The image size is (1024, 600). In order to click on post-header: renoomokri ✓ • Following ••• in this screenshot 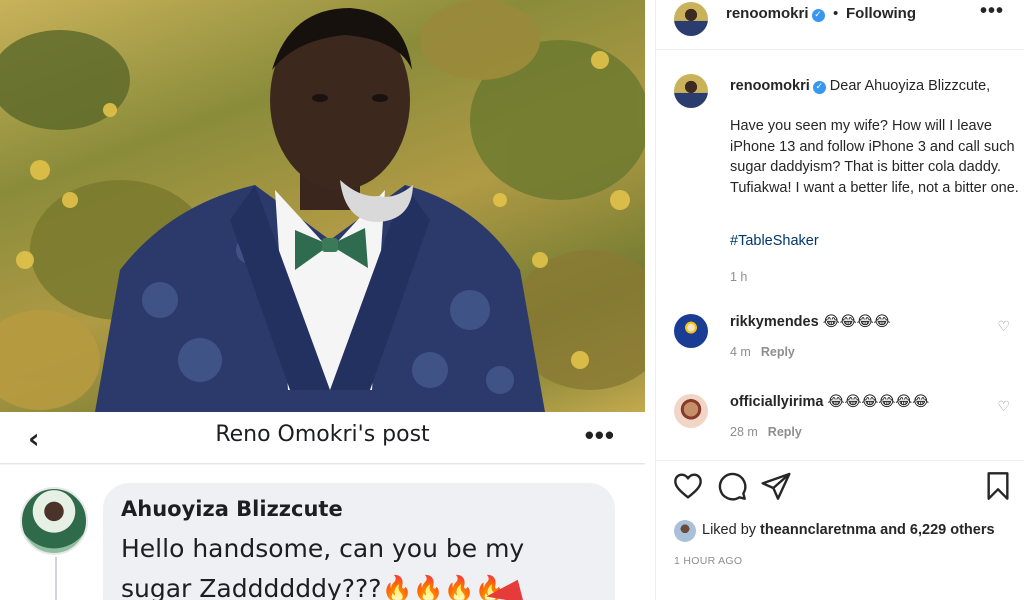, I will do `click(840, 25)`.